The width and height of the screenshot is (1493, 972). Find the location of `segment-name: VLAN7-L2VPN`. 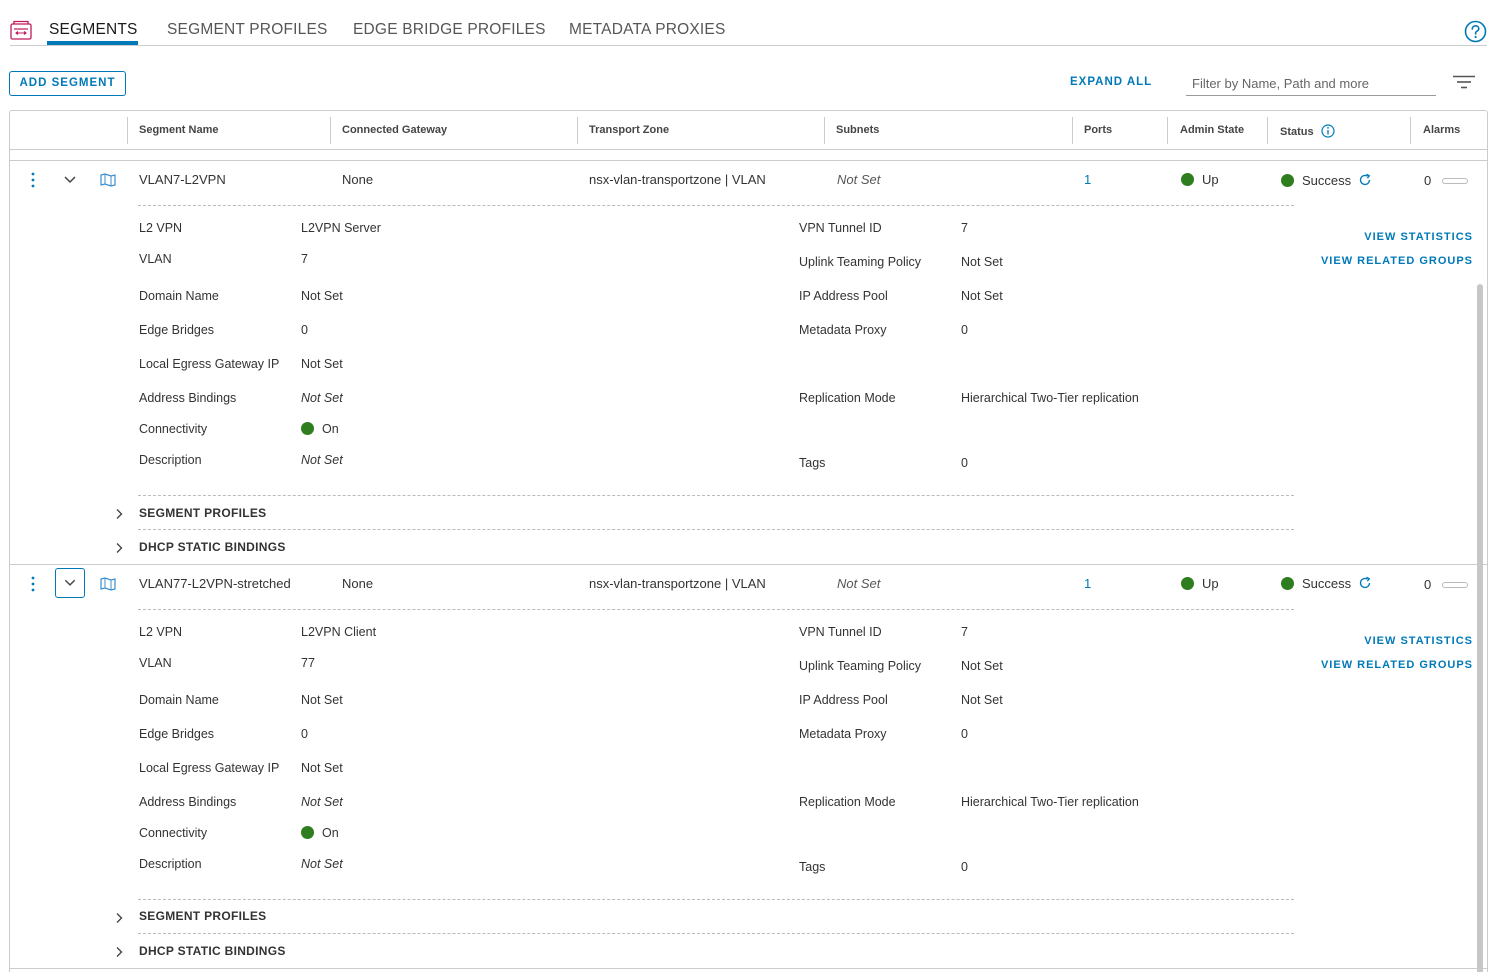

segment-name: VLAN7-L2VPN is located at coordinates (182, 179).